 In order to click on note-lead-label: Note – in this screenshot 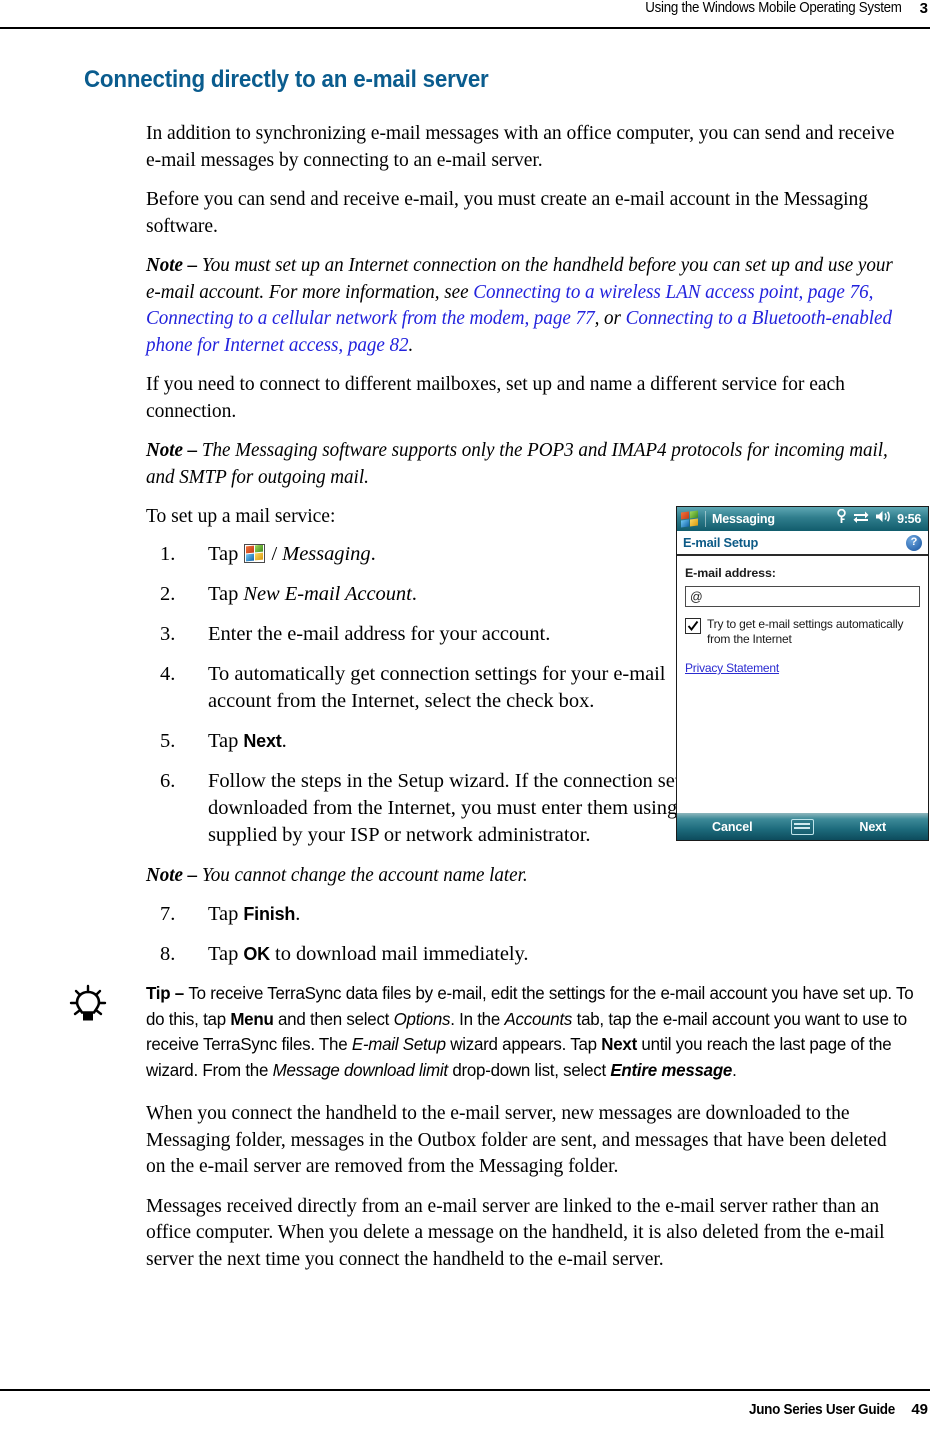, I will do `click(174, 265)`.